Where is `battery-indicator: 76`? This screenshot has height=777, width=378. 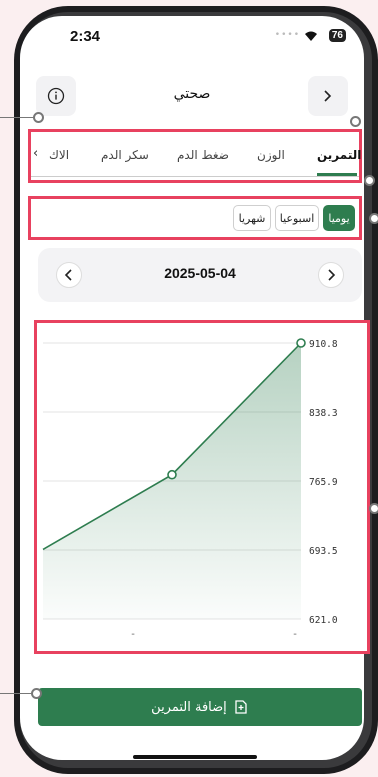 battery-indicator: 76 is located at coordinates (337, 35).